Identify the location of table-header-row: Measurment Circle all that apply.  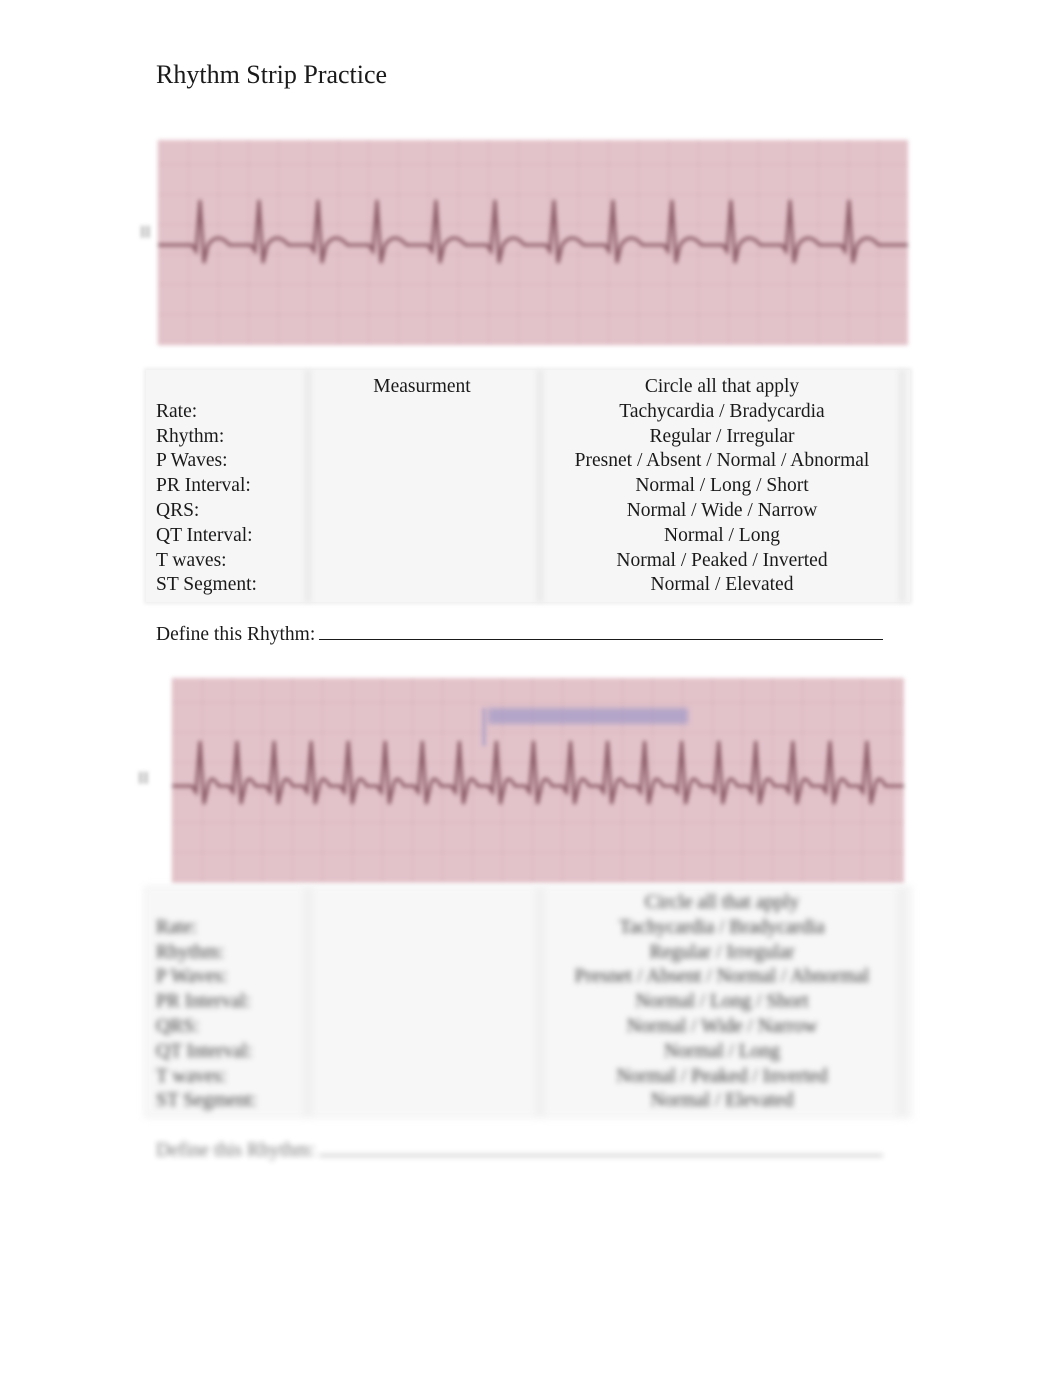
(528, 386).